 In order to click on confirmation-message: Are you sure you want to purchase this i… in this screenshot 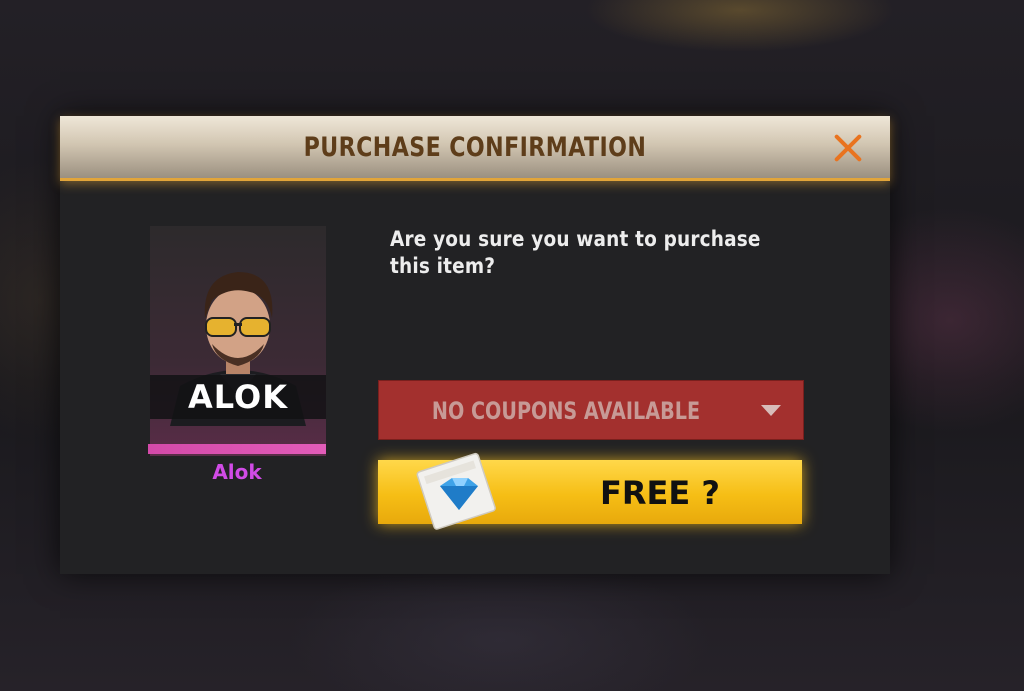, I will do `click(575, 252)`.